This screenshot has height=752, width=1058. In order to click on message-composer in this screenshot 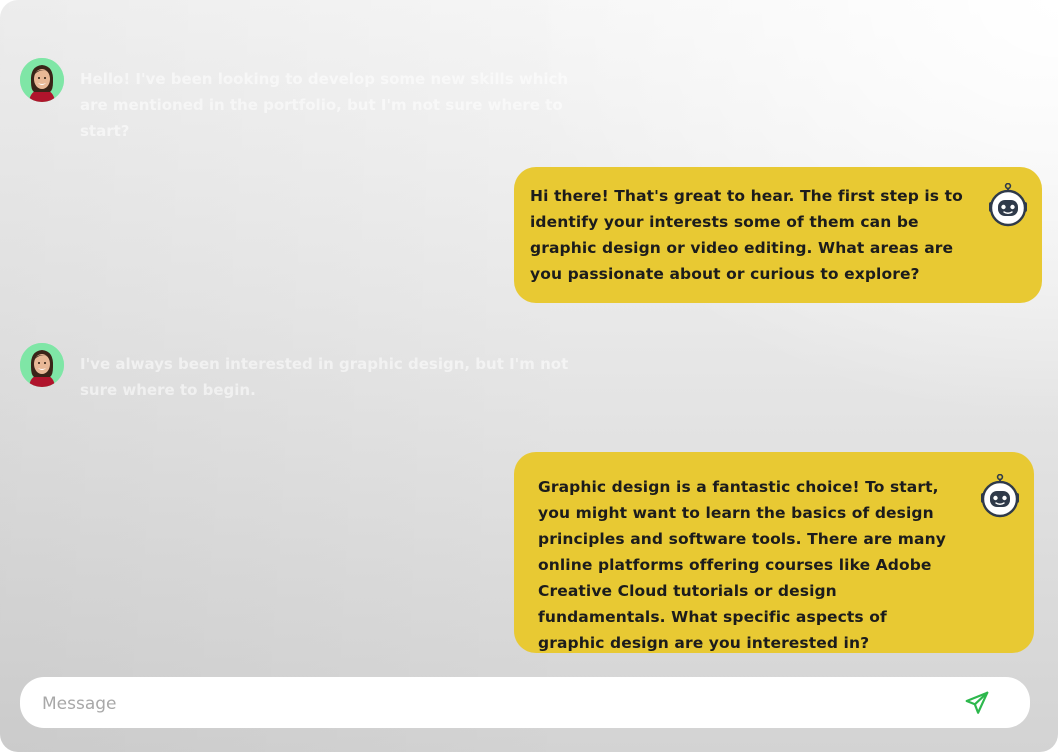, I will do `click(525, 703)`.